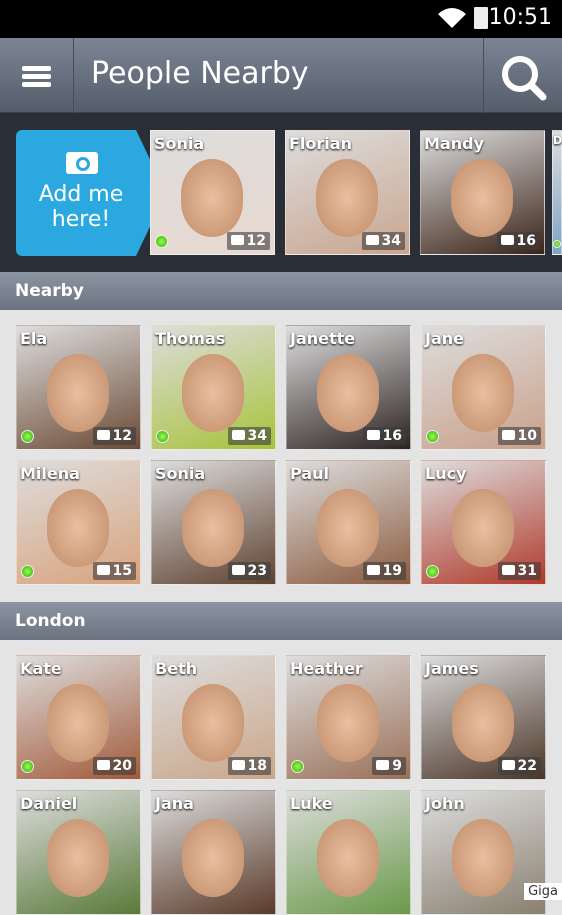 Image resolution: width=562 pixels, height=915 pixels. Describe the element at coordinates (326, 668) in the screenshot. I see `profile-name: Heather` at that location.